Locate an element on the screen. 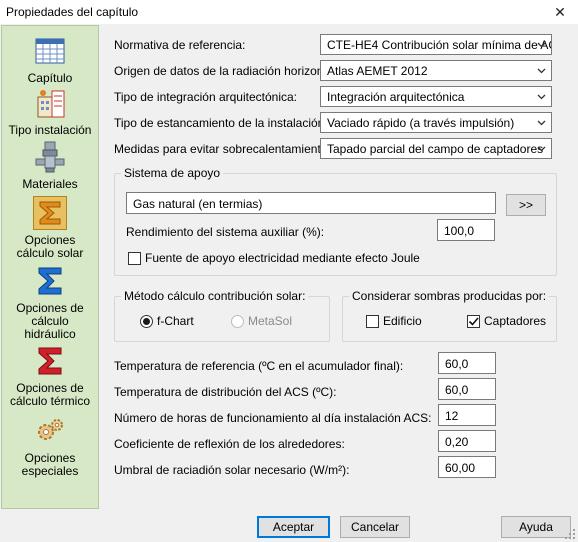 This screenshot has height=542, width=578. integracion-label: Tipo de integración arquitectónica: is located at coordinates (205, 97).